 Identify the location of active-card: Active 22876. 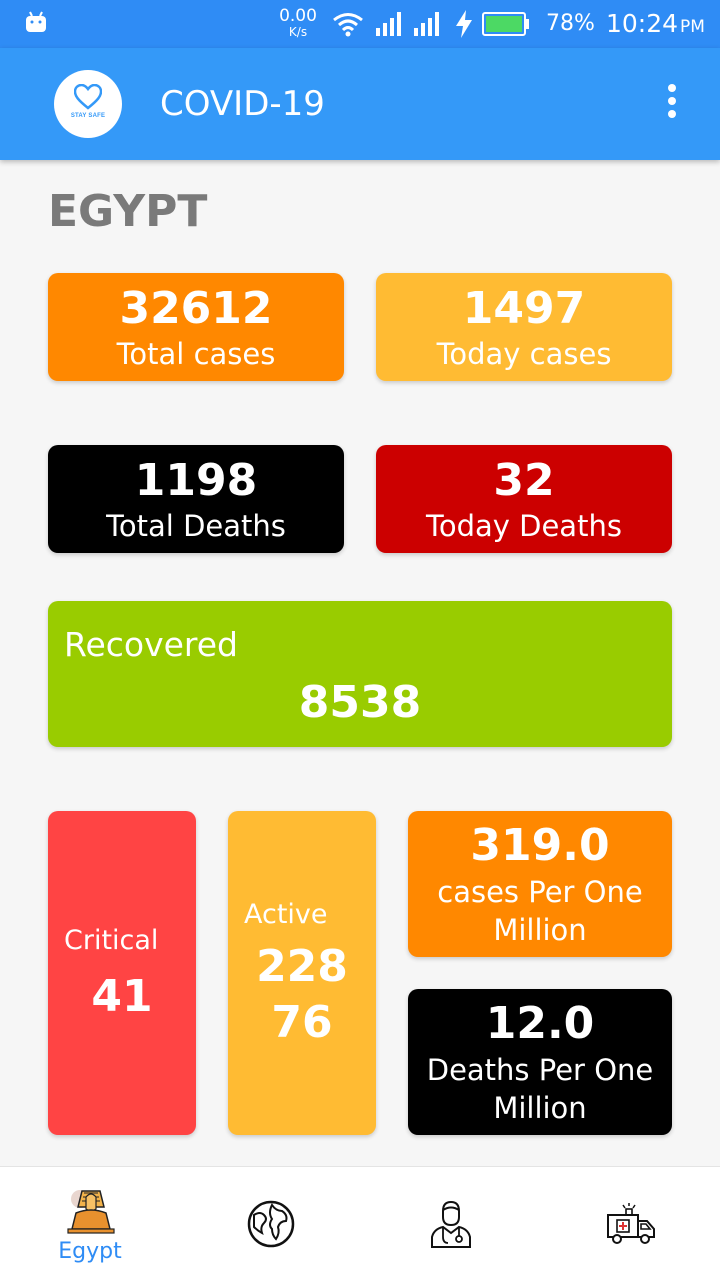
(302, 973).